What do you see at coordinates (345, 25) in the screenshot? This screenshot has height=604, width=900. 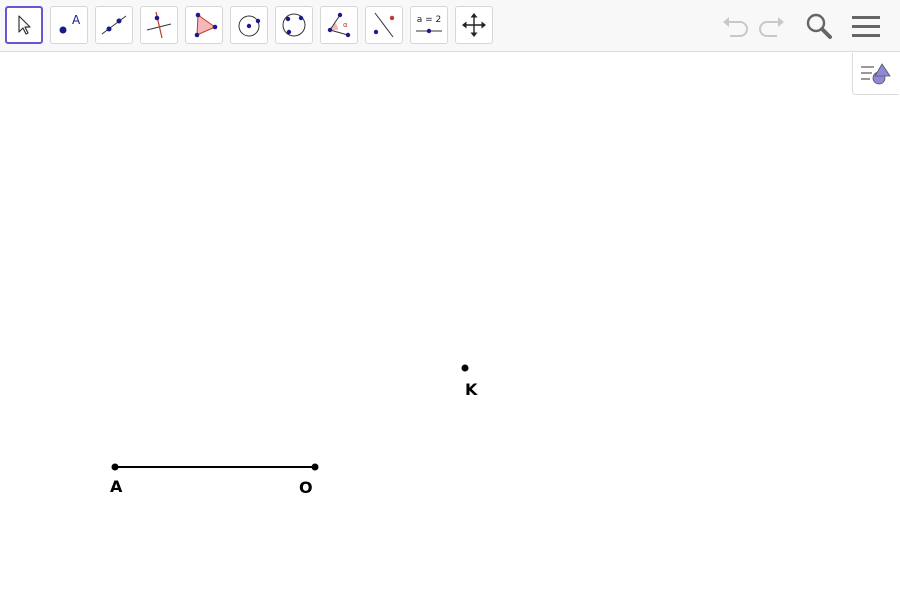 I see `angle-tool-glyph: α` at bounding box center [345, 25].